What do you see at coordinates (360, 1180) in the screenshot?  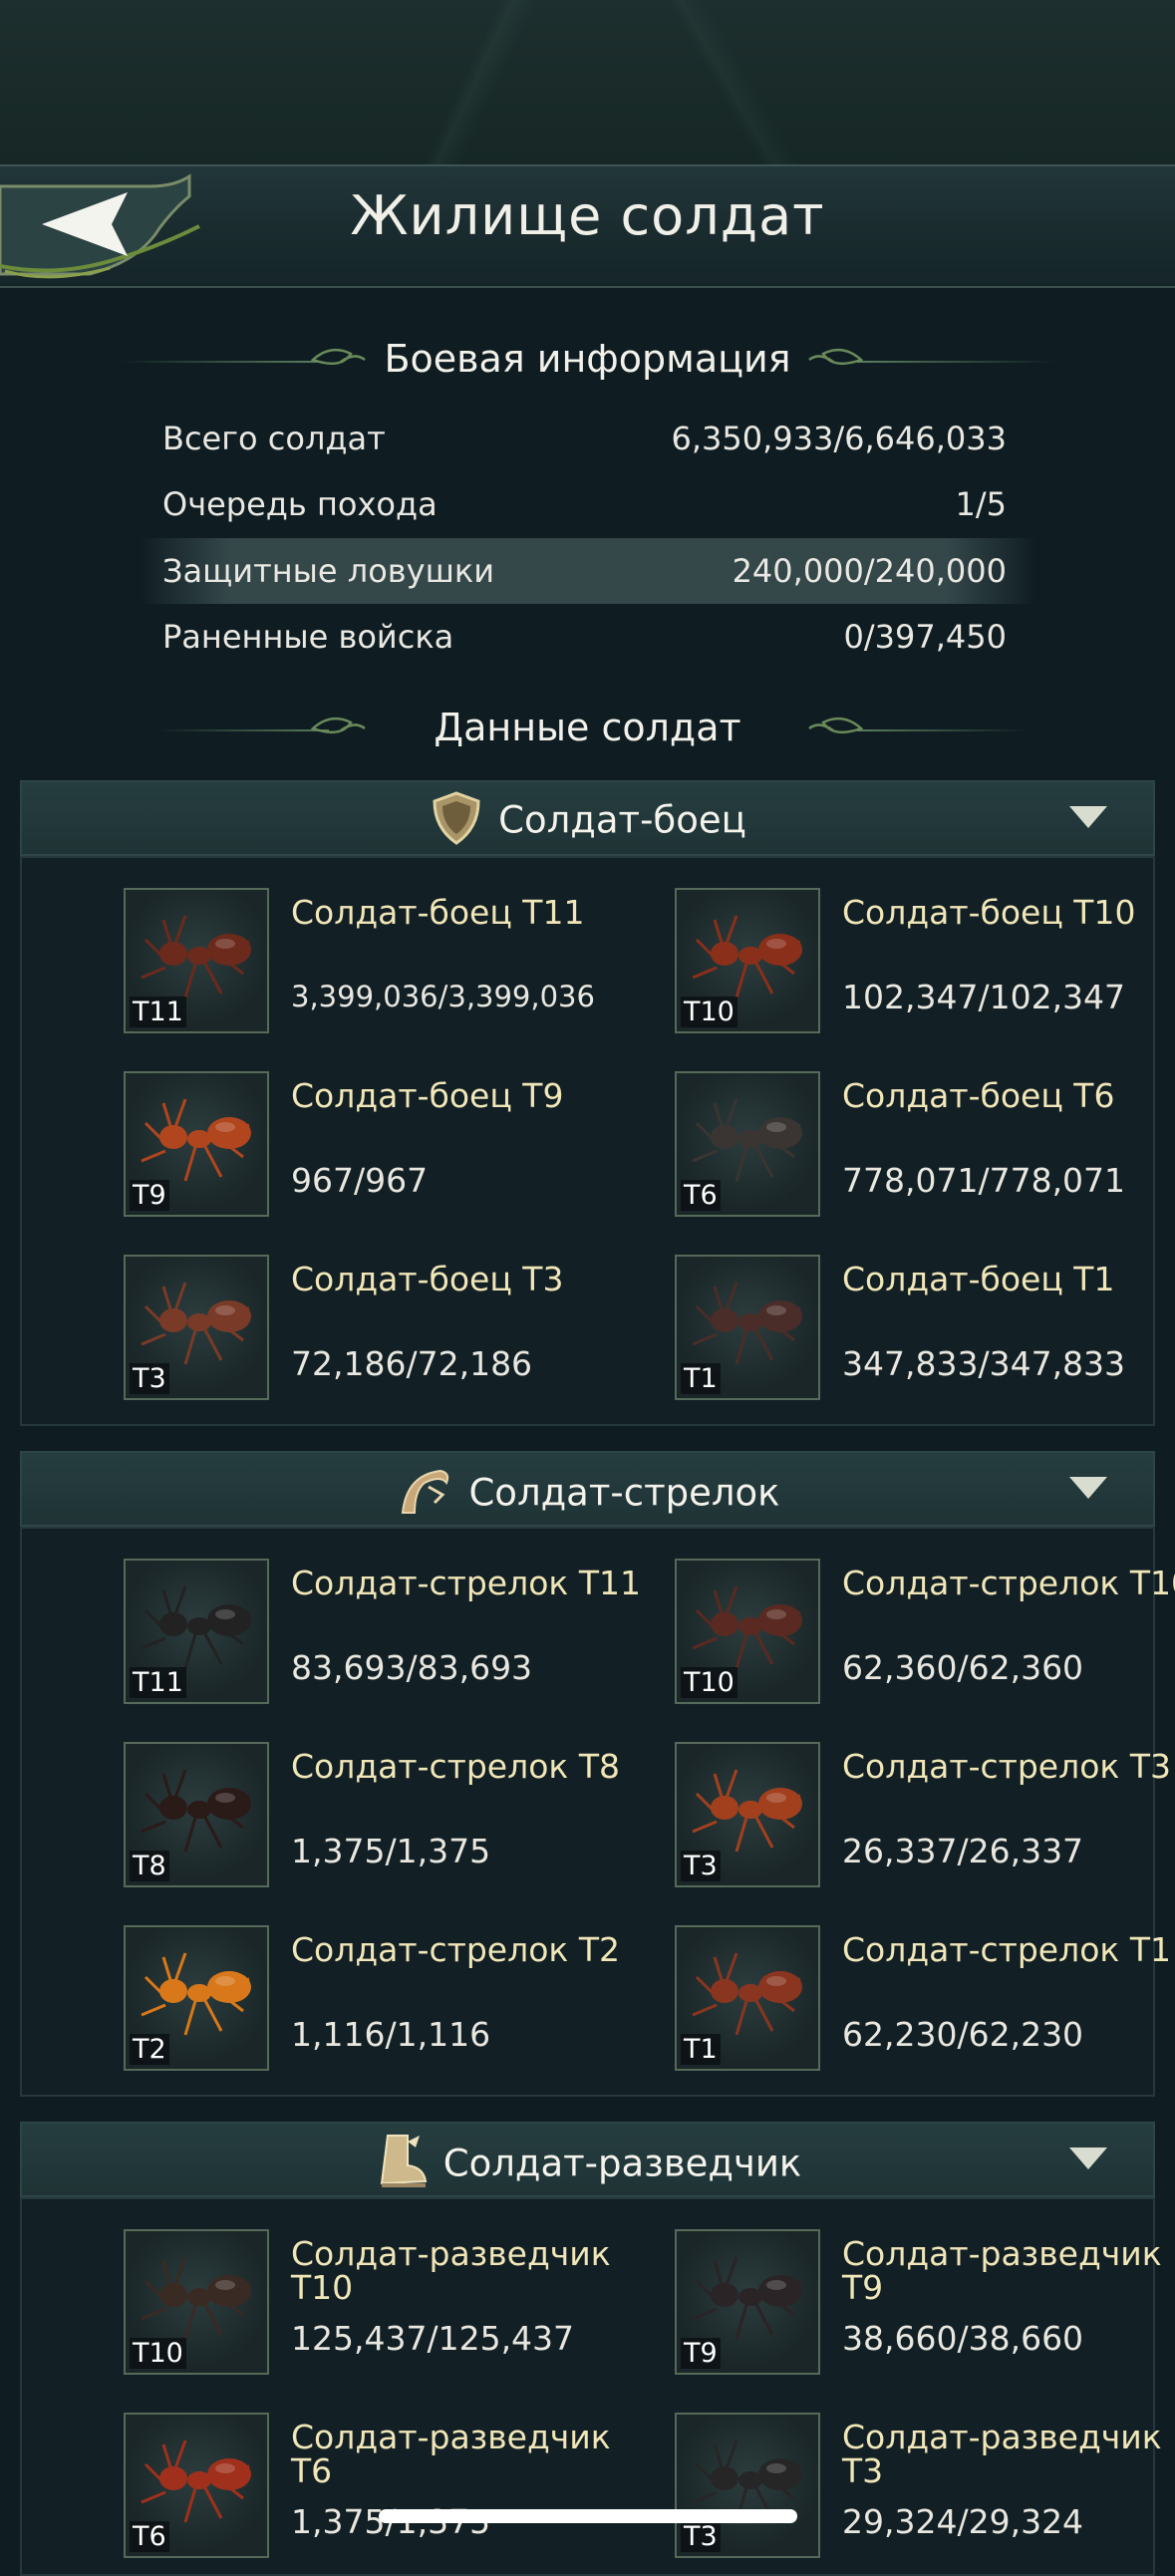 I see `unit-count: 967/967` at bounding box center [360, 1180].